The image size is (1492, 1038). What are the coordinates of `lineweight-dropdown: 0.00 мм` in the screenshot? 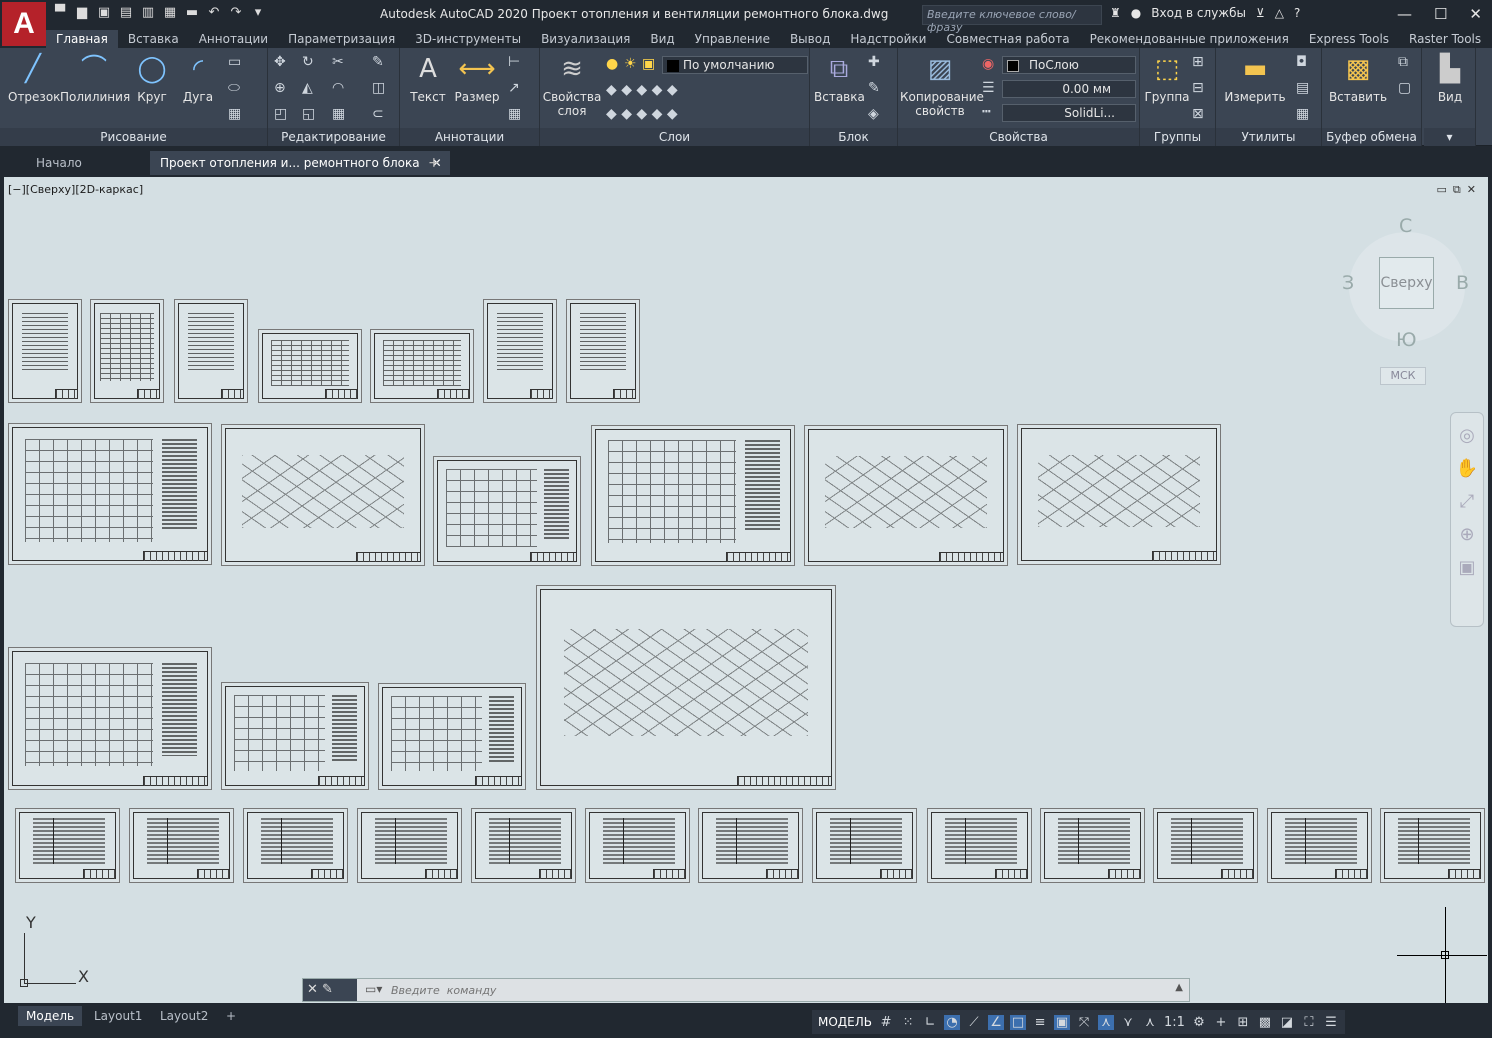 It's located at (1069, 89).